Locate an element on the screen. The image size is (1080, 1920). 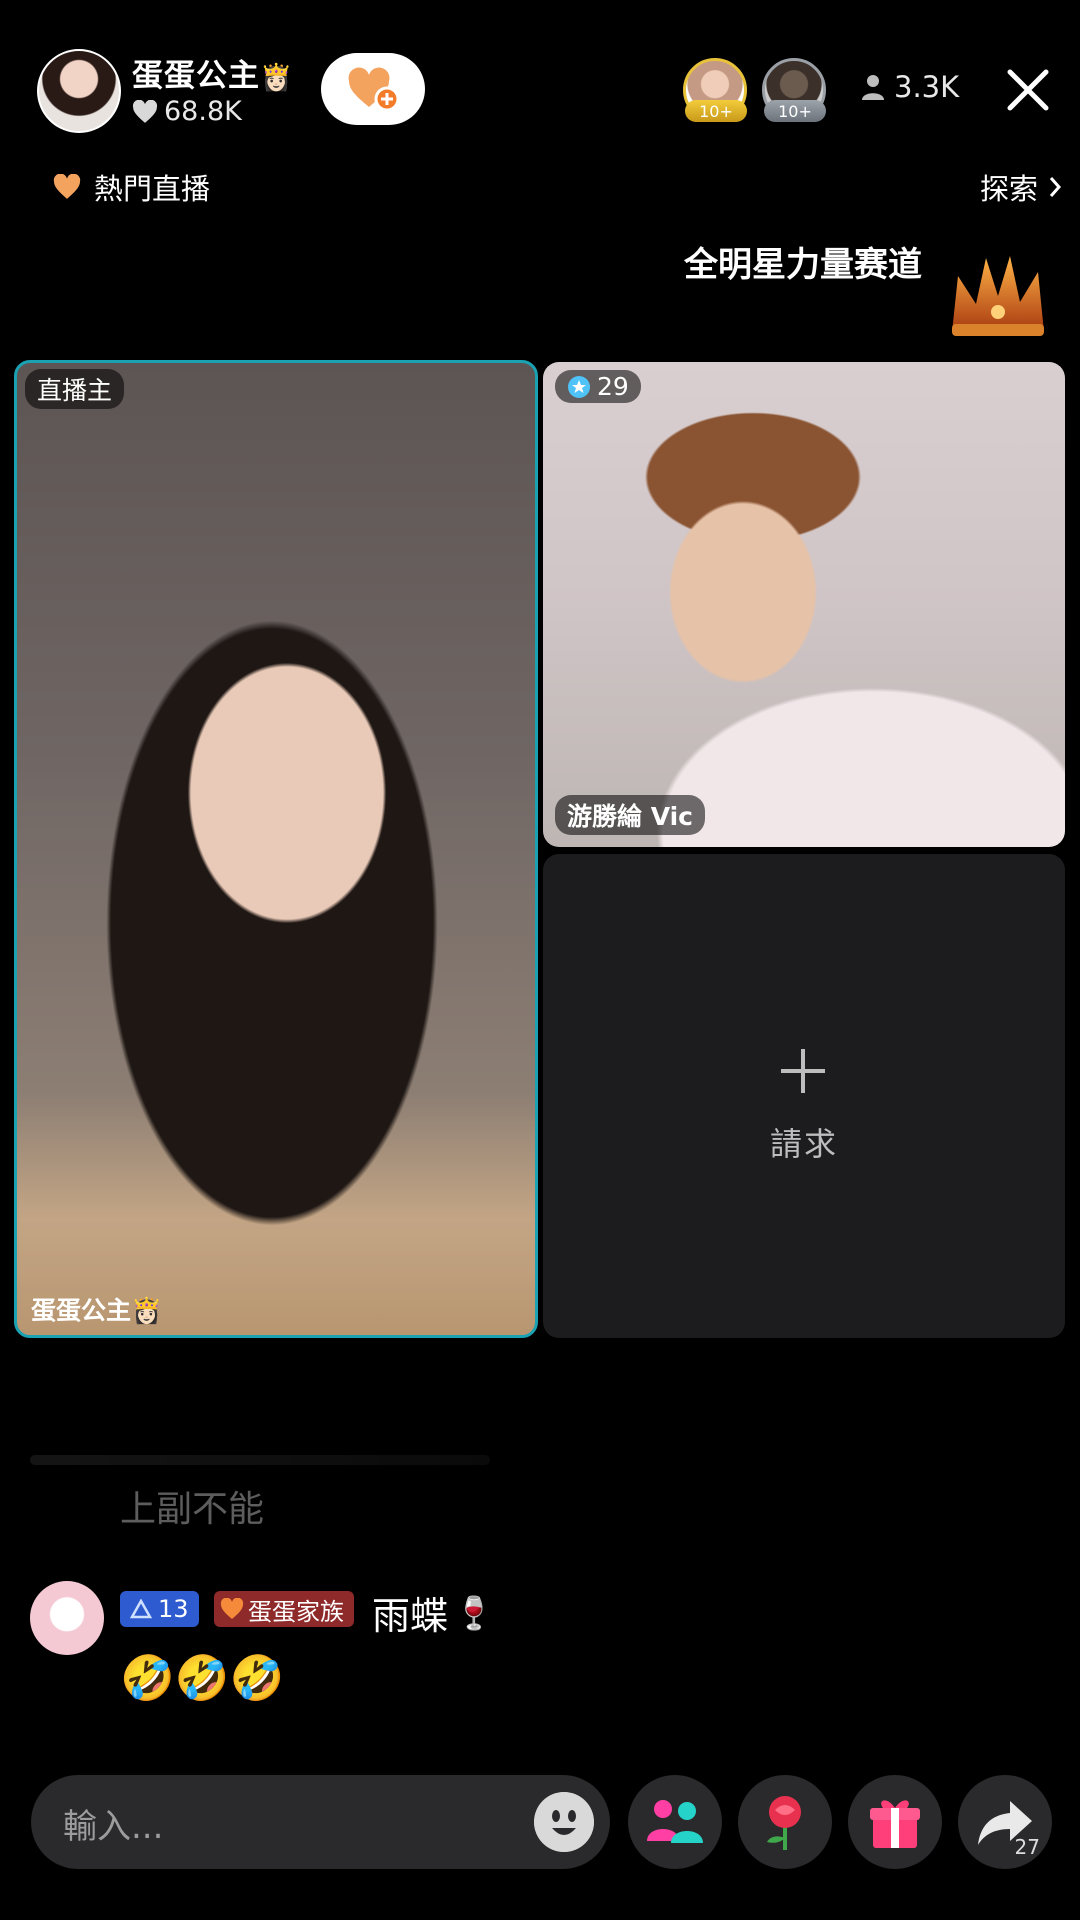
gift-icon is located at coordinates (895, 1824).